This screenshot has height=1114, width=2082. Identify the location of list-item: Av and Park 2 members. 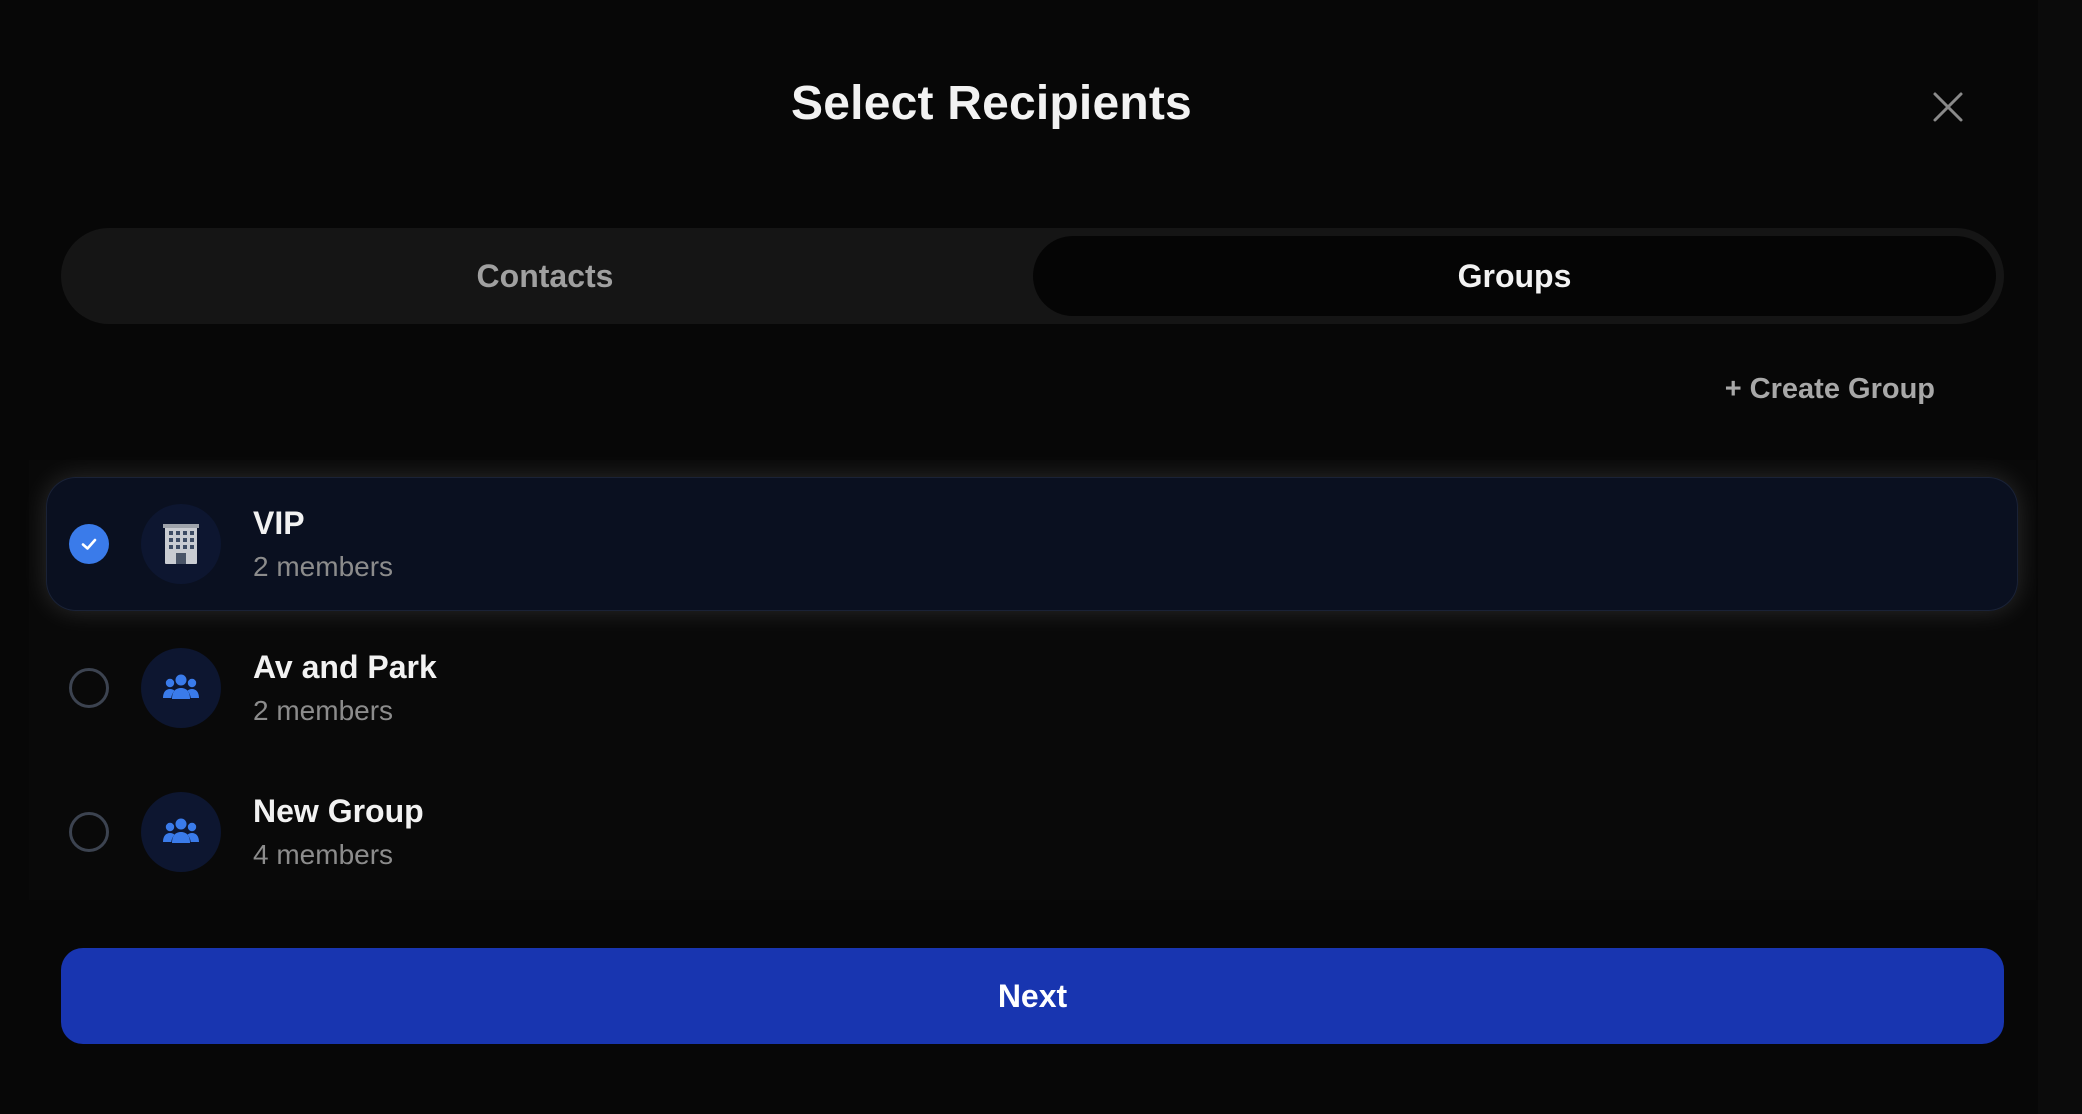
(1032, 688).